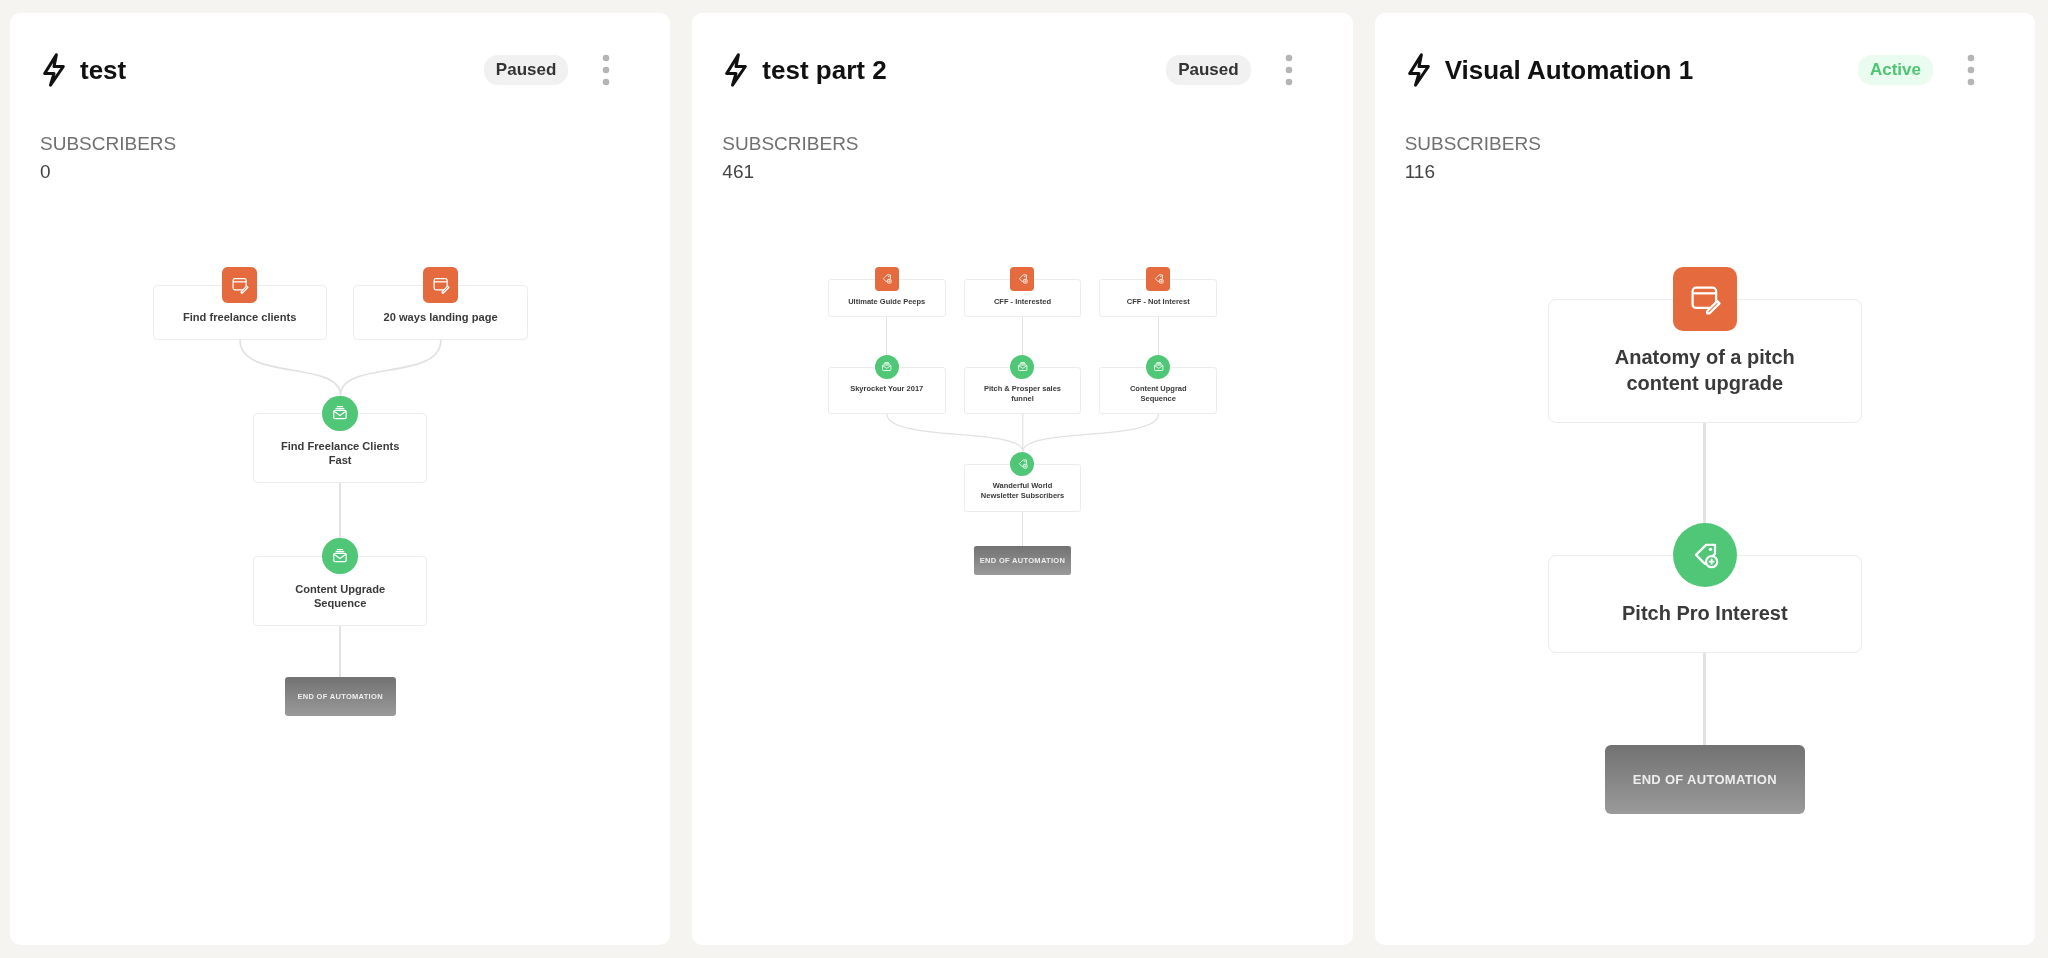  What do you see at coordinates (739, 172) in the screenshot?
I see `subscribers-count: 461` at bounding box center [739, 172].